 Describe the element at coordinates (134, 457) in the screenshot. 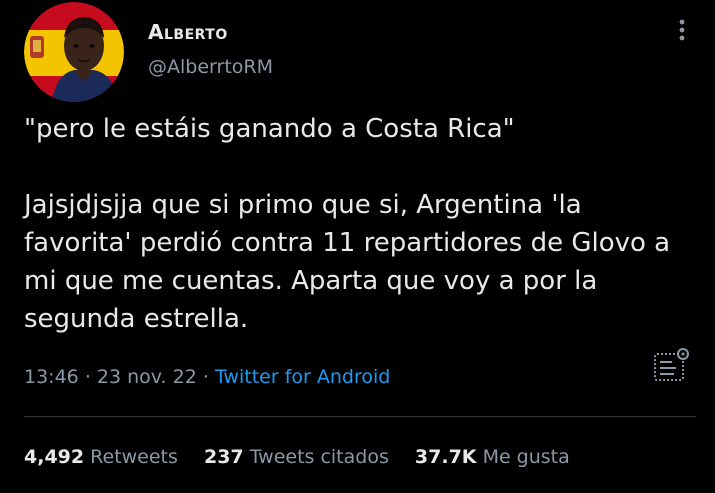

I see `retweets-label: Retweets` at that location.